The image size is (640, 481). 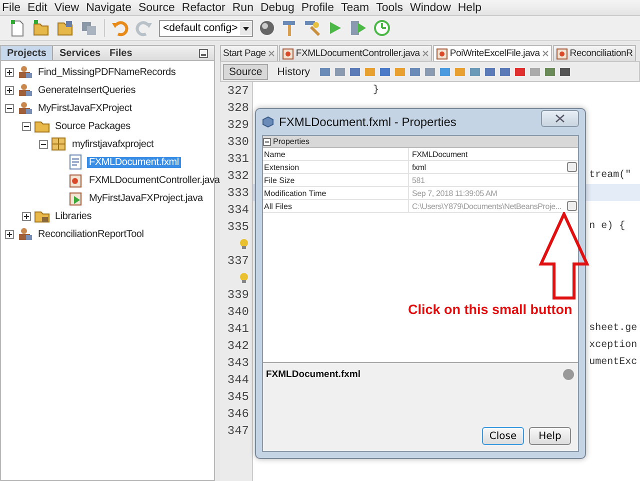 I want to click on view-toggle: Source, so click(x=245, y=72).